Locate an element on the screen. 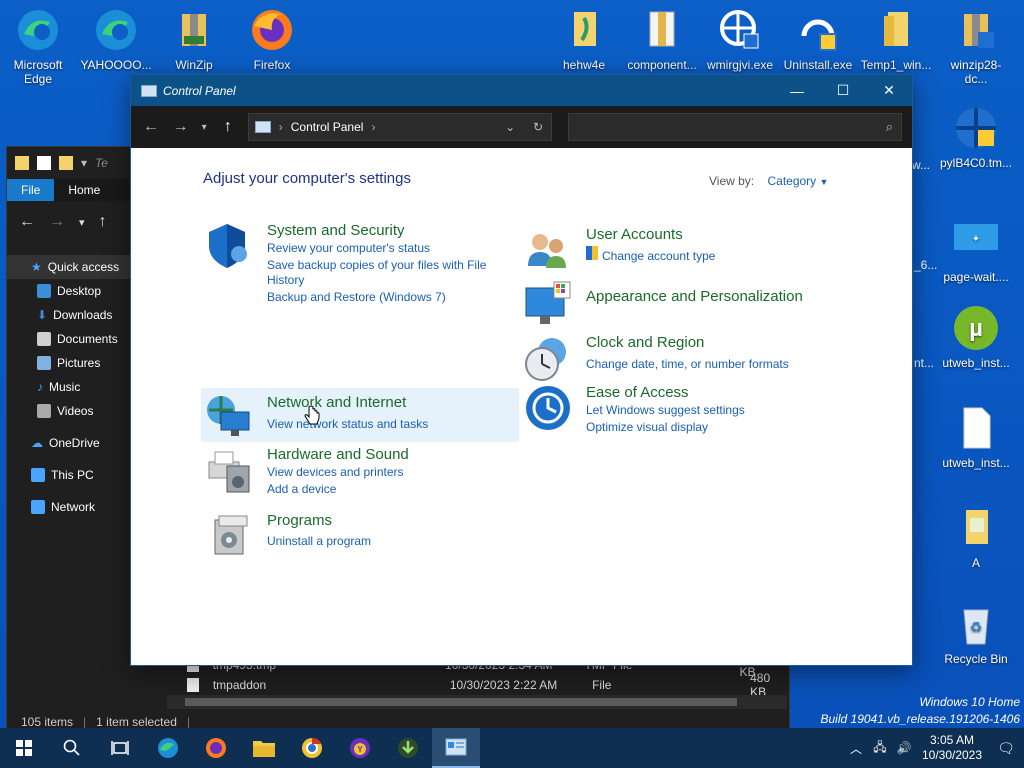 The image size is (1024, 768). sidebar-item-this-pc: This PC is located at coordinates (69, 475).